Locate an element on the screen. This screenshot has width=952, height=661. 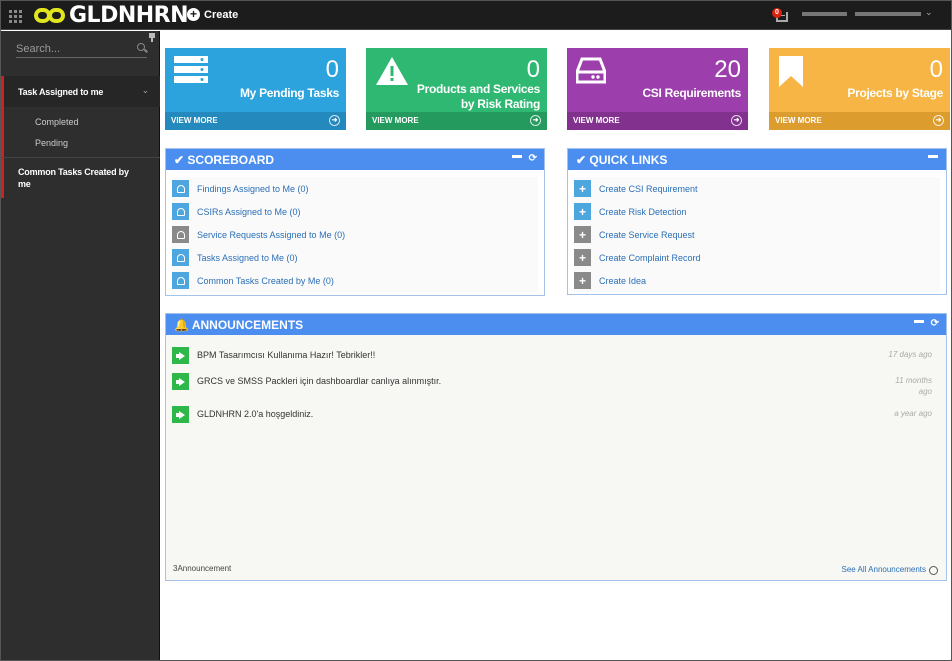
sidebar-item-label: Task Assigned to me is located at coordinates (61, 92).